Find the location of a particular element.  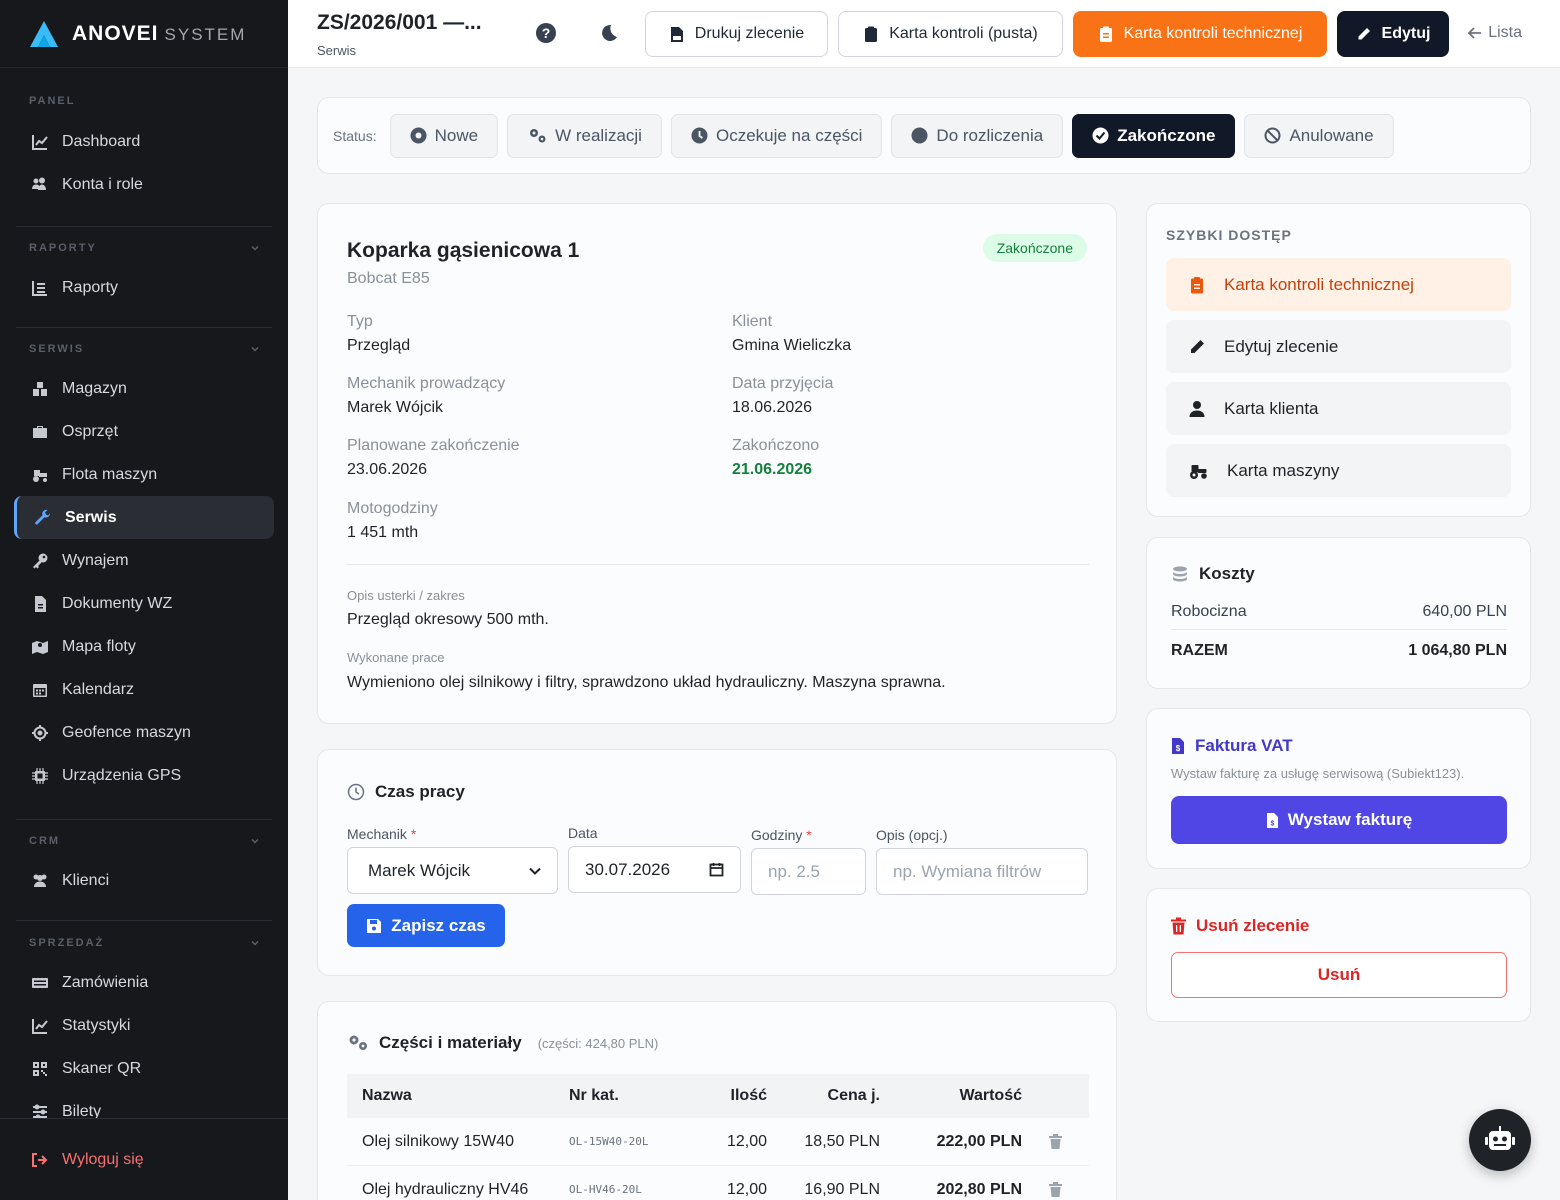

section-header-crm: CRM is located at coordinates (144, 841).